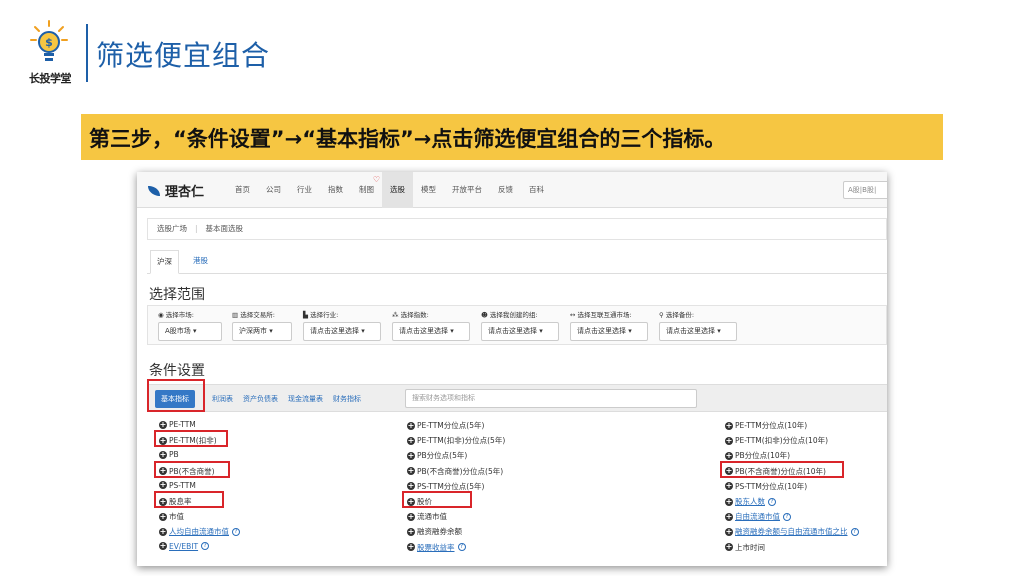 The height and width of the screenshot is (576, 1024). What do you see at coordinates (551, 398) in the screenshot?
I see `condition-search-input: 搜索财务选项和指标` at bounding box center [551, 398].